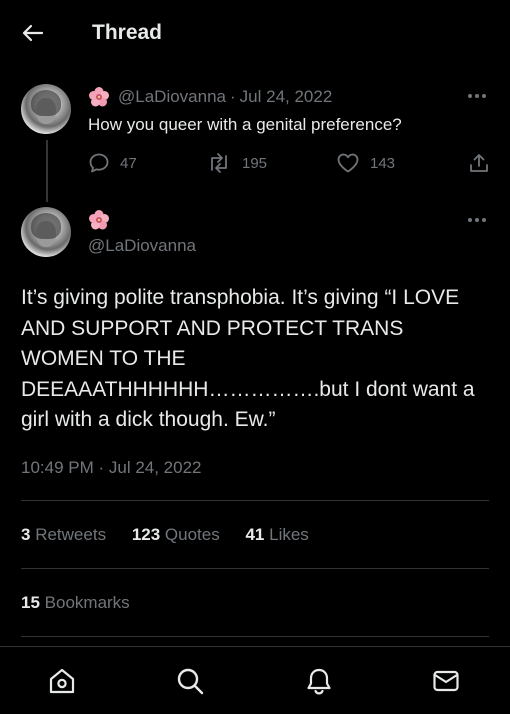 Image resolution: width=510 pixels, height=714 pixels. Describe the element at coordinates (255, 680) in the screenshot. I see `bottom-nav` at that location.